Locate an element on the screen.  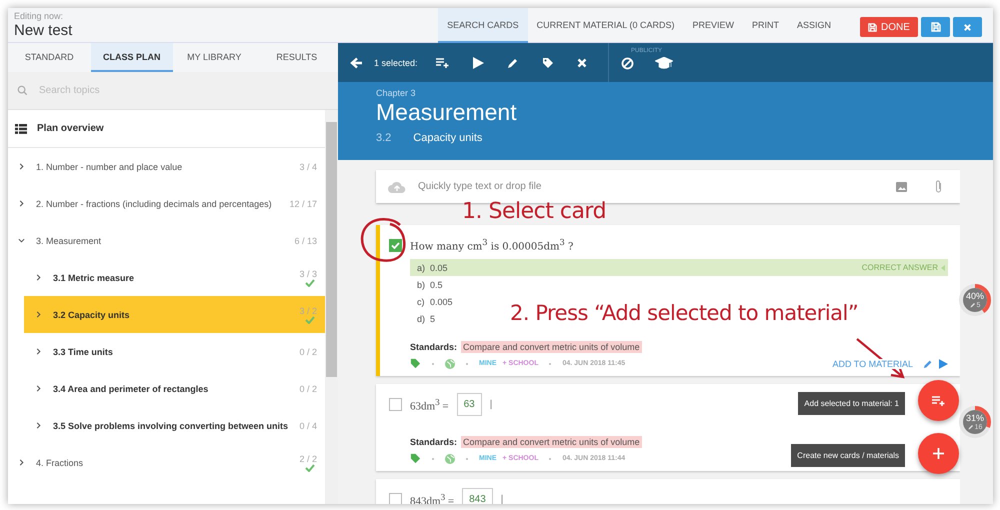
tooltip: Add selected to material: 1 is located at coordinates (851, 403).